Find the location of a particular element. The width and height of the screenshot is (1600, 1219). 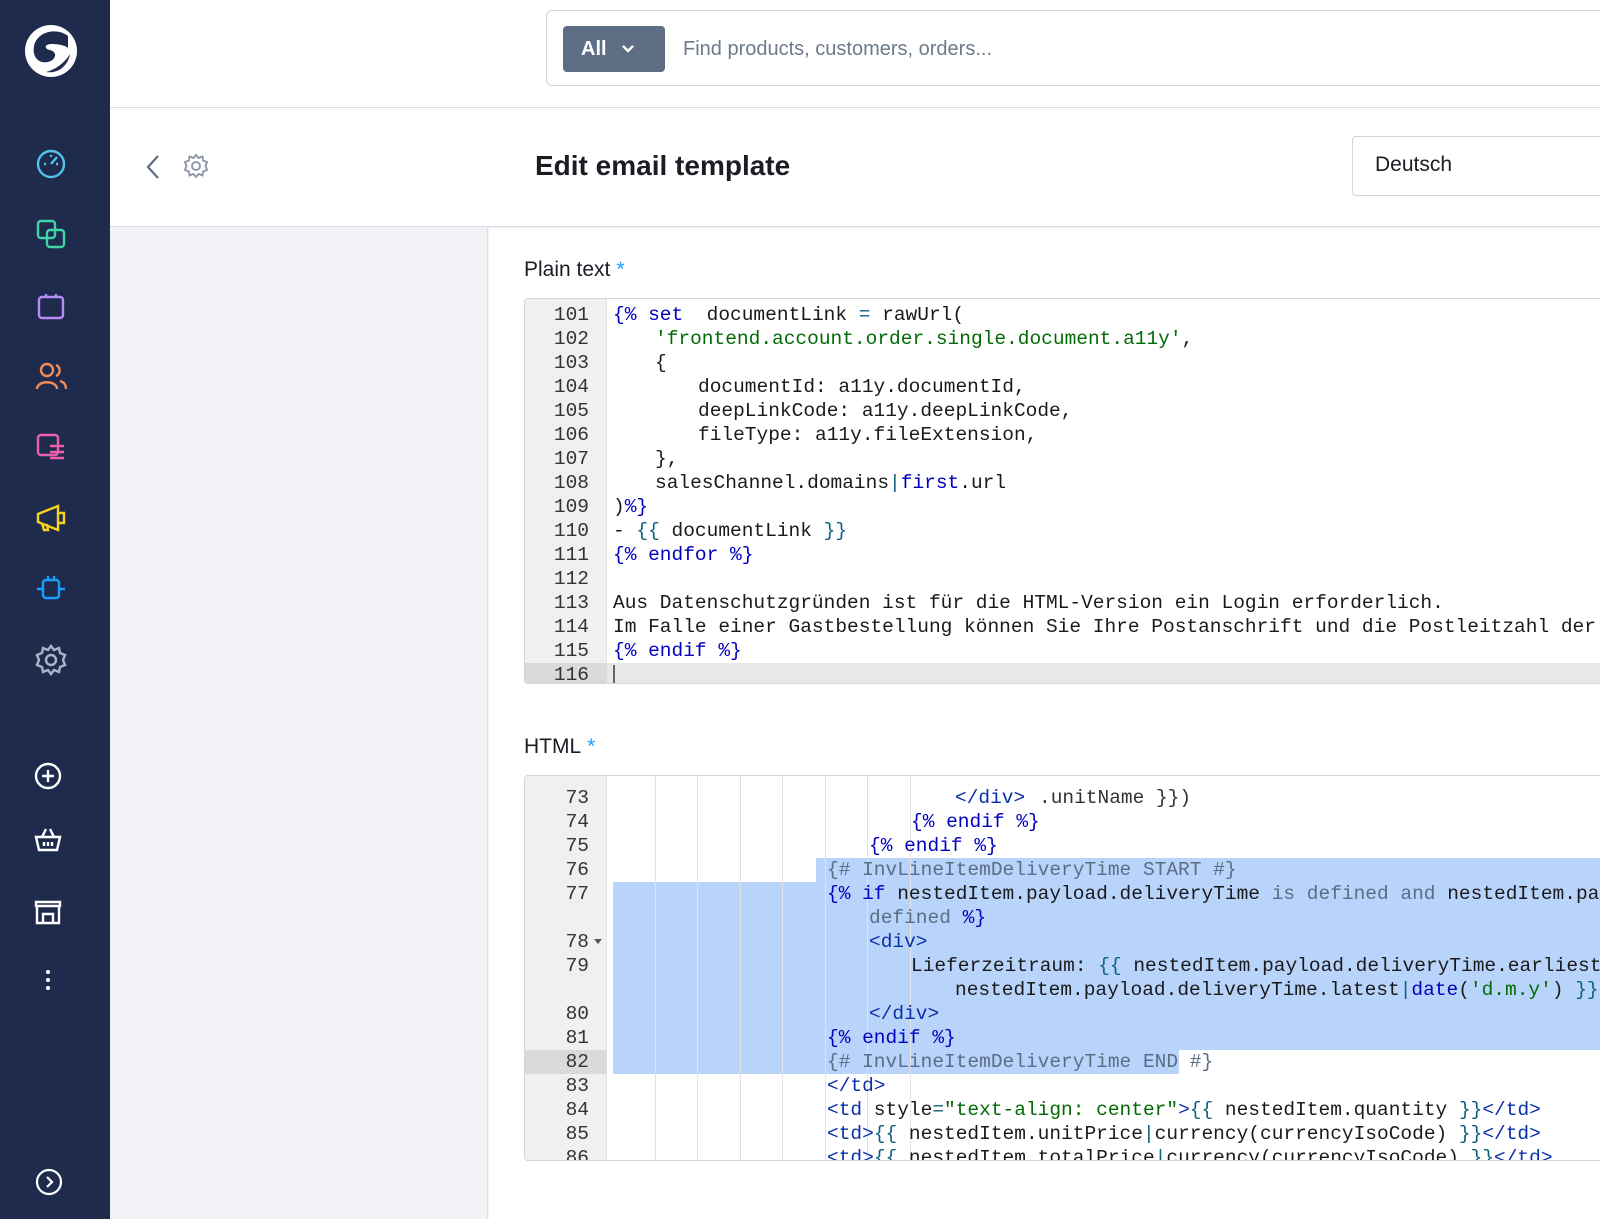

marketing-icon is located at coordinates (51, 518).